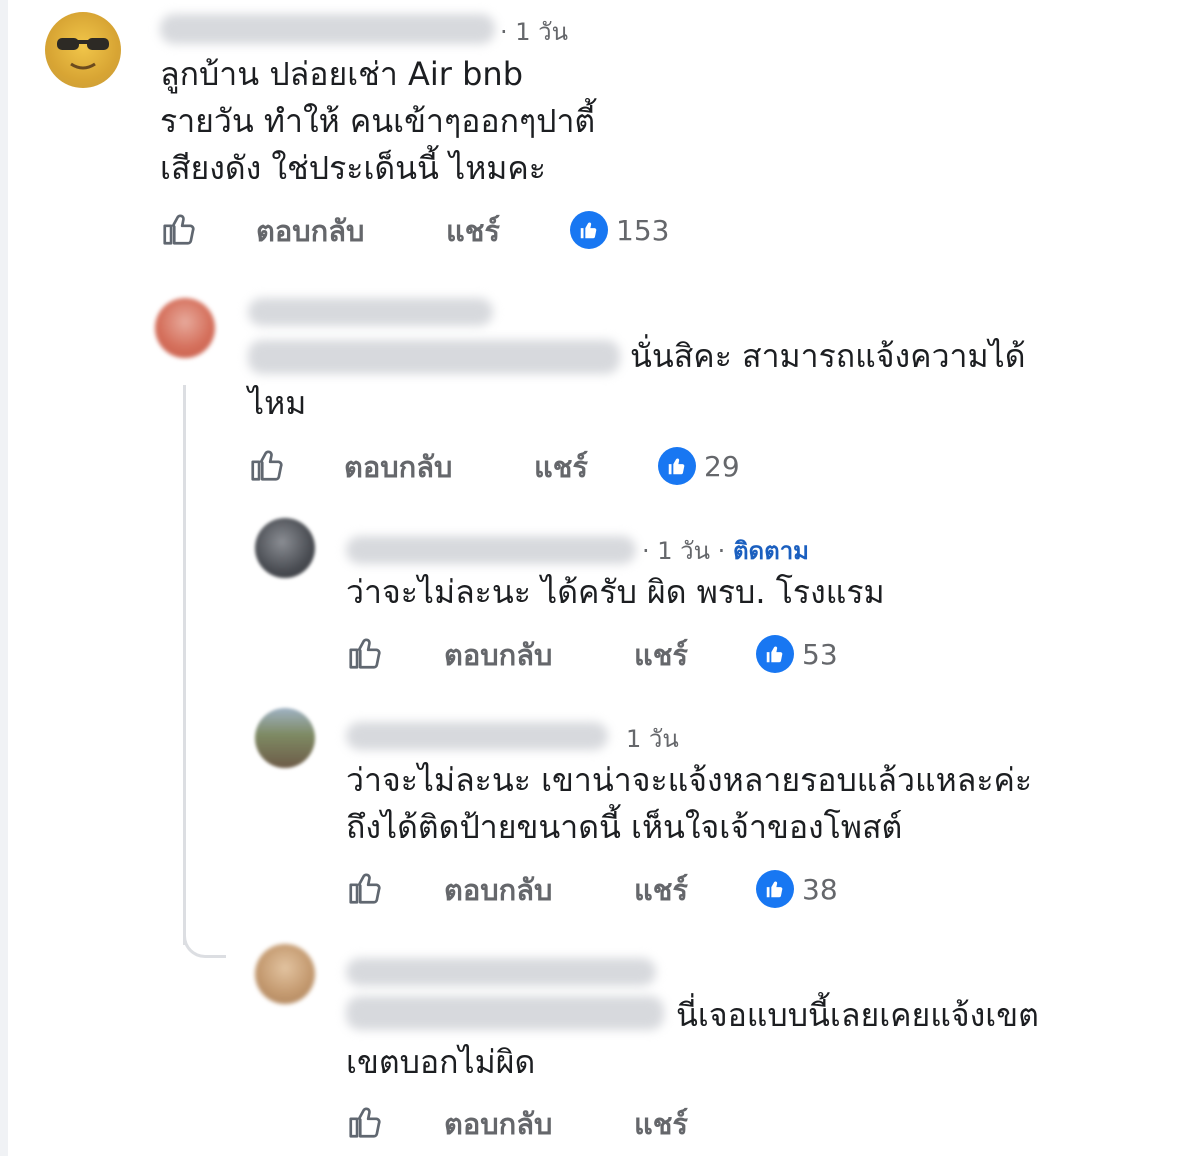  I want to click on timestamp: · 1 วัน · ติดตาม, so click(725, 551).